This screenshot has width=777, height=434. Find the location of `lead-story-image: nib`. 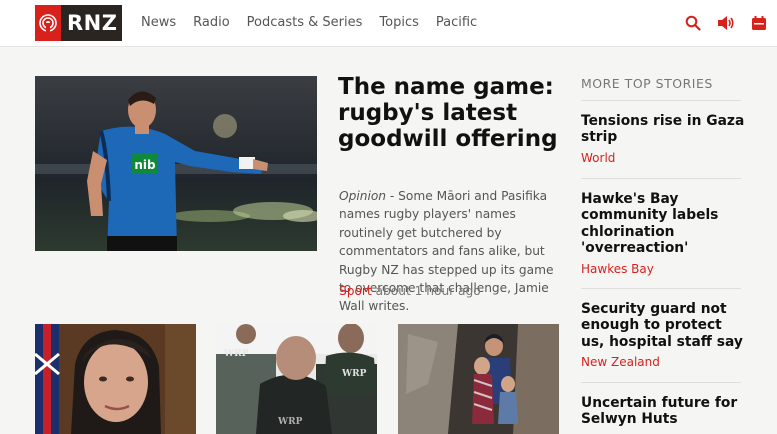

lead-story-image: nib is located at coordinates (176, 163).